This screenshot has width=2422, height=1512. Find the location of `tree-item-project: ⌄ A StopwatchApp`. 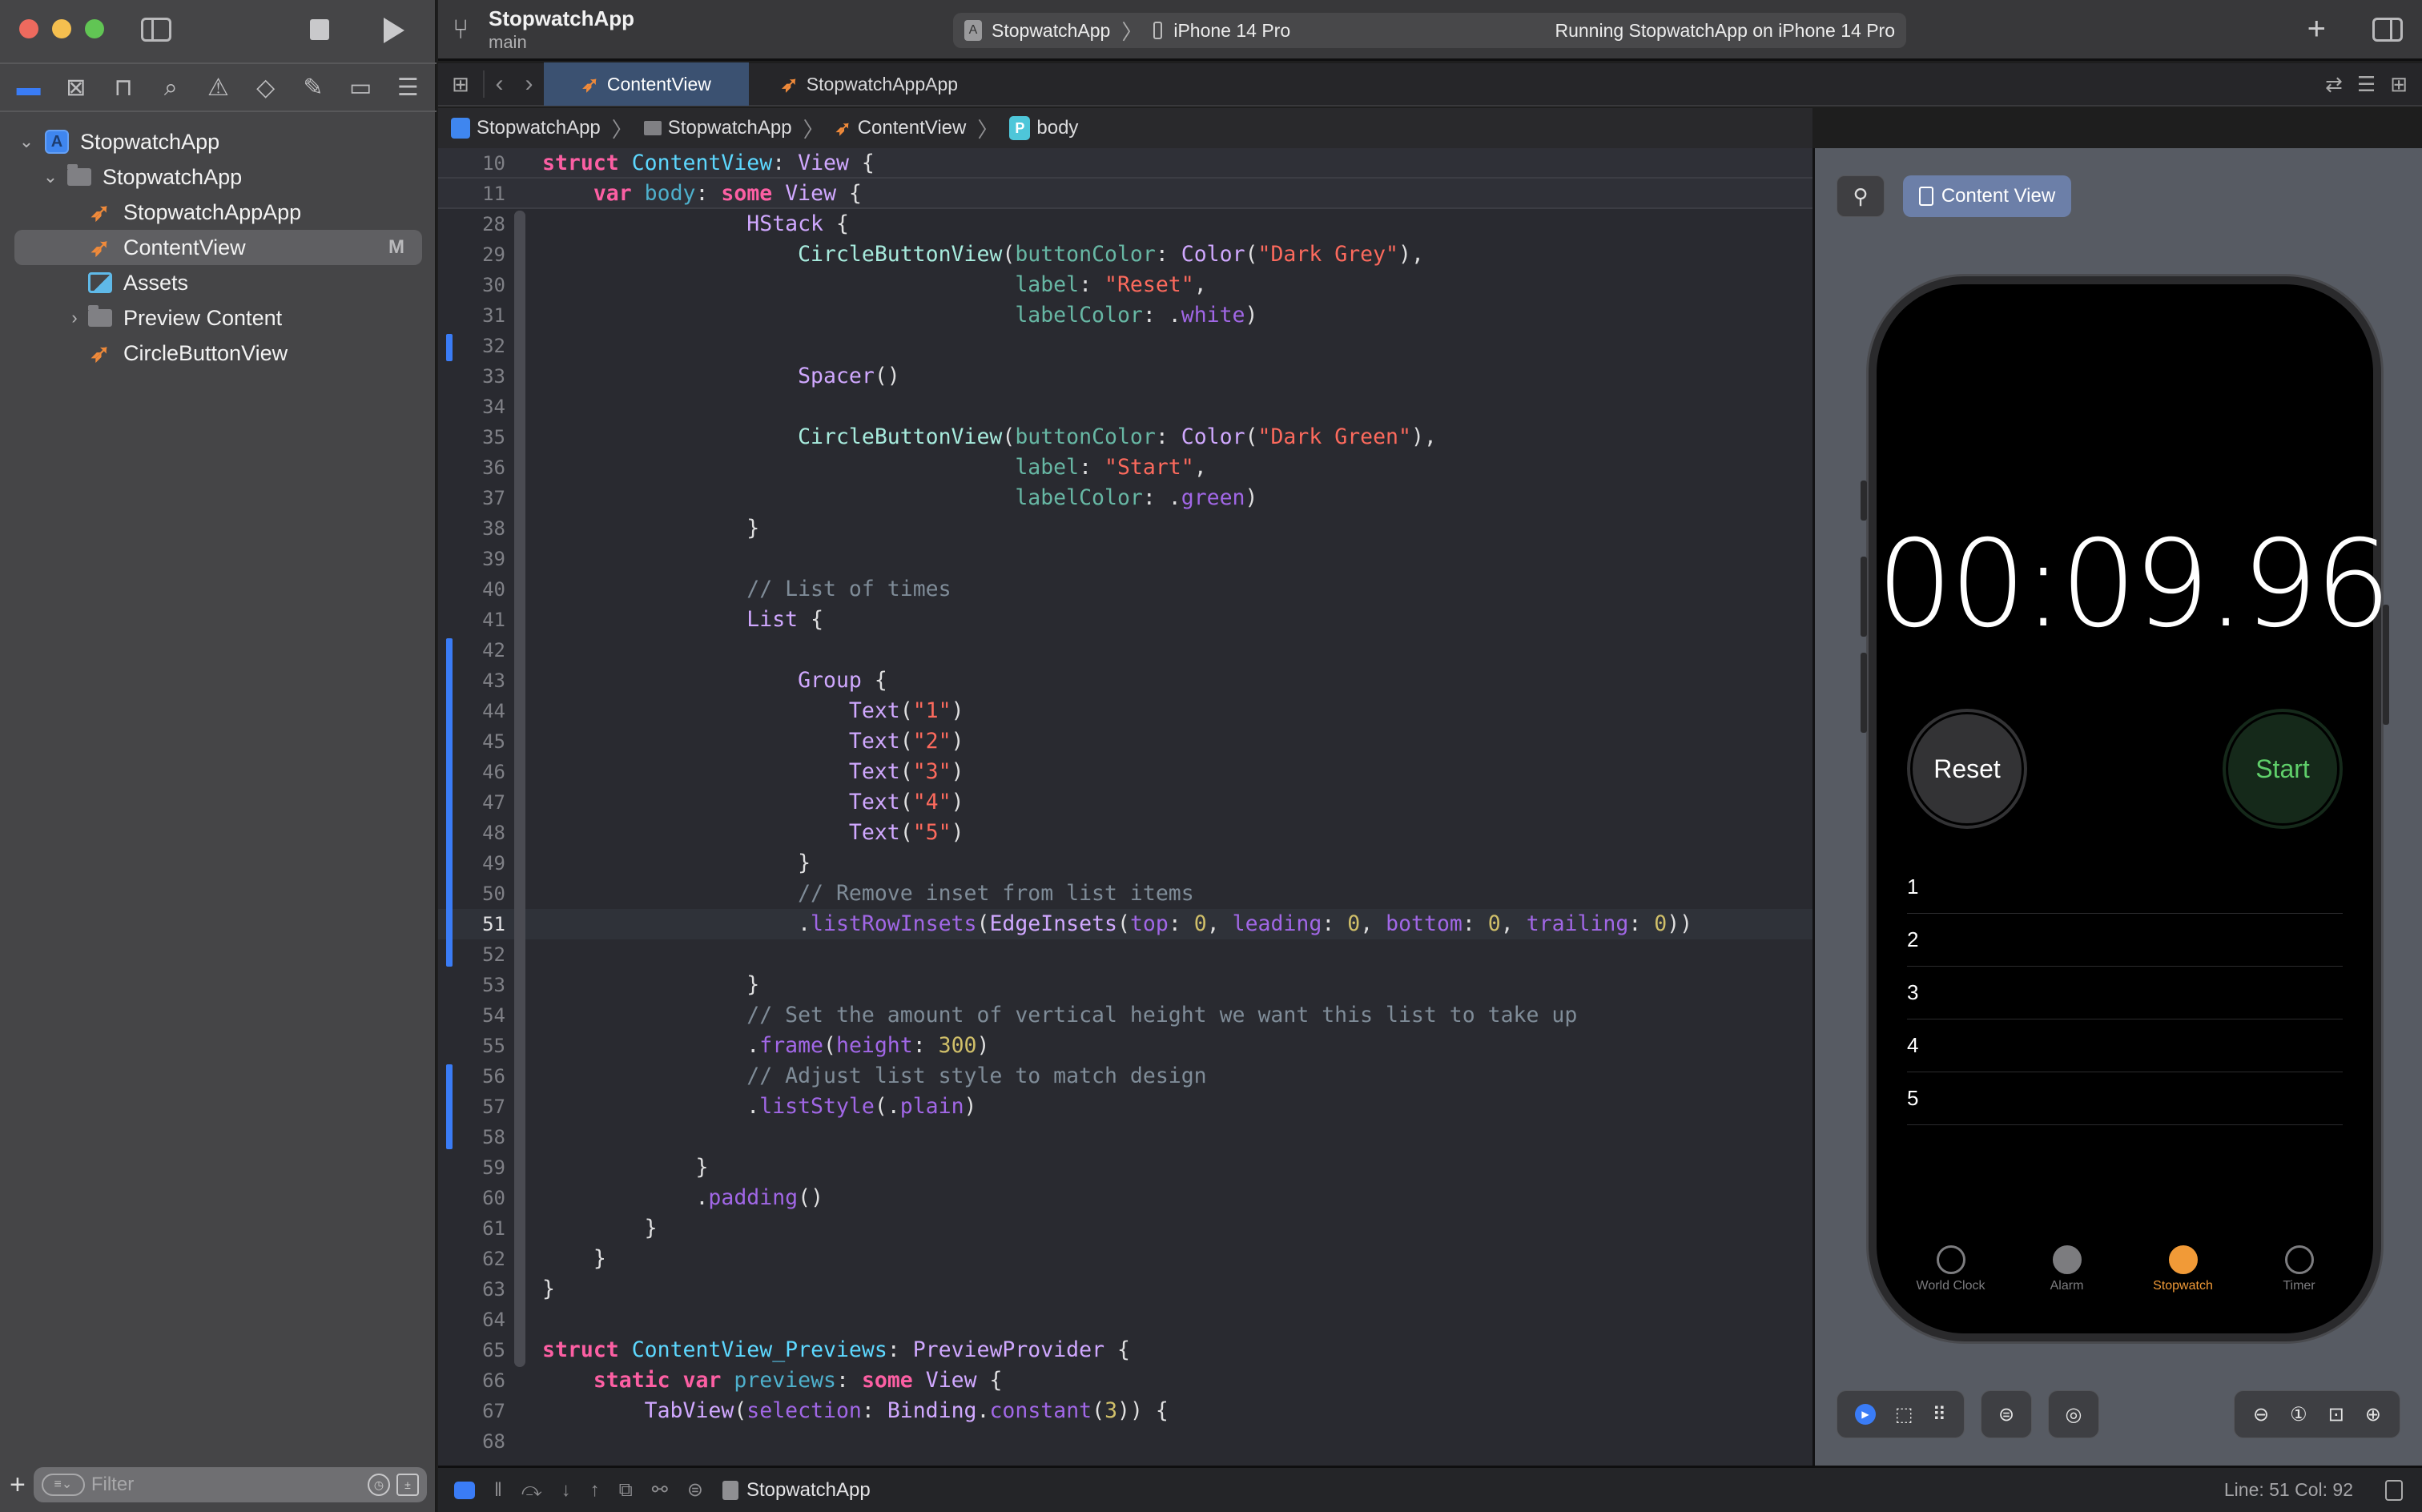

tree-item-project: ⌄ A StopwatchApp is located at coordinates (219, 141).